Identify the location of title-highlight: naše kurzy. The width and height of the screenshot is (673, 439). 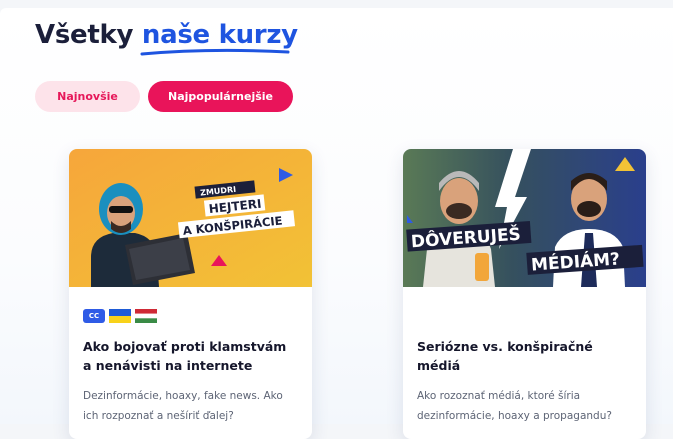
(219, 38).